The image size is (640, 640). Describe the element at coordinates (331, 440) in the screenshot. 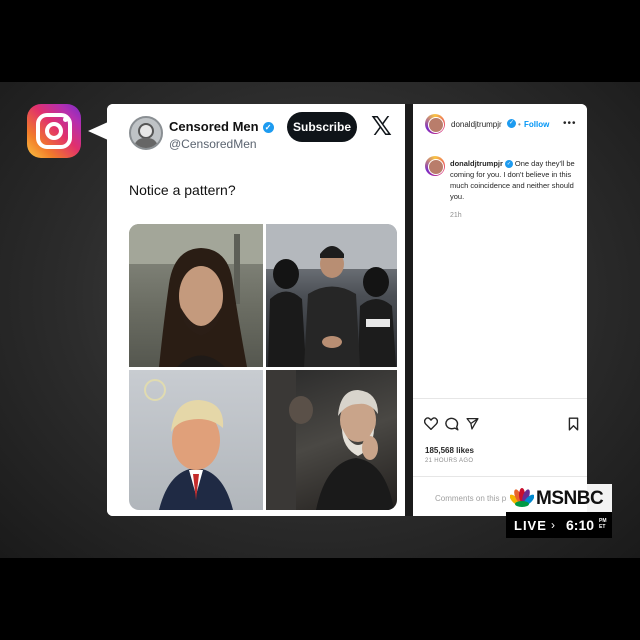

I see `photo-bearded-man` at that location.